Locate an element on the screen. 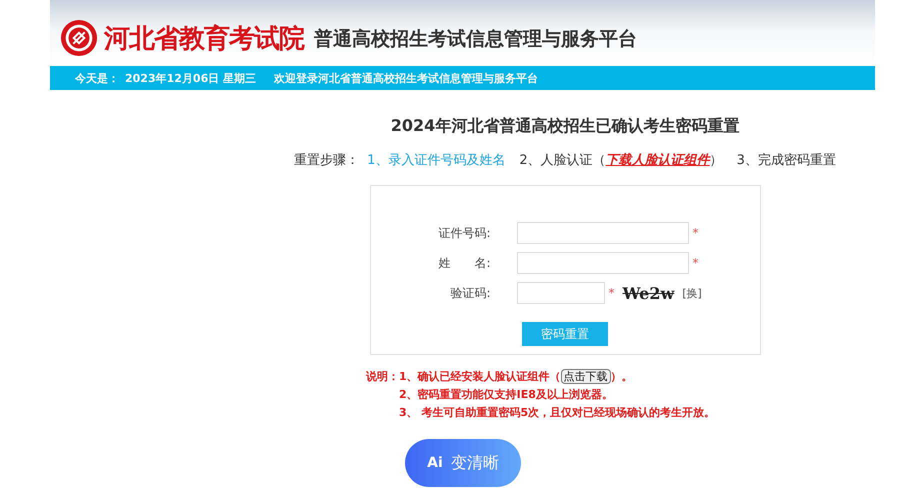 The image size is (921, 491). welcome-text: 欢迎登录河北省普通高校招生考试信息管理与服务平台 is located at coordinates (406, 78).